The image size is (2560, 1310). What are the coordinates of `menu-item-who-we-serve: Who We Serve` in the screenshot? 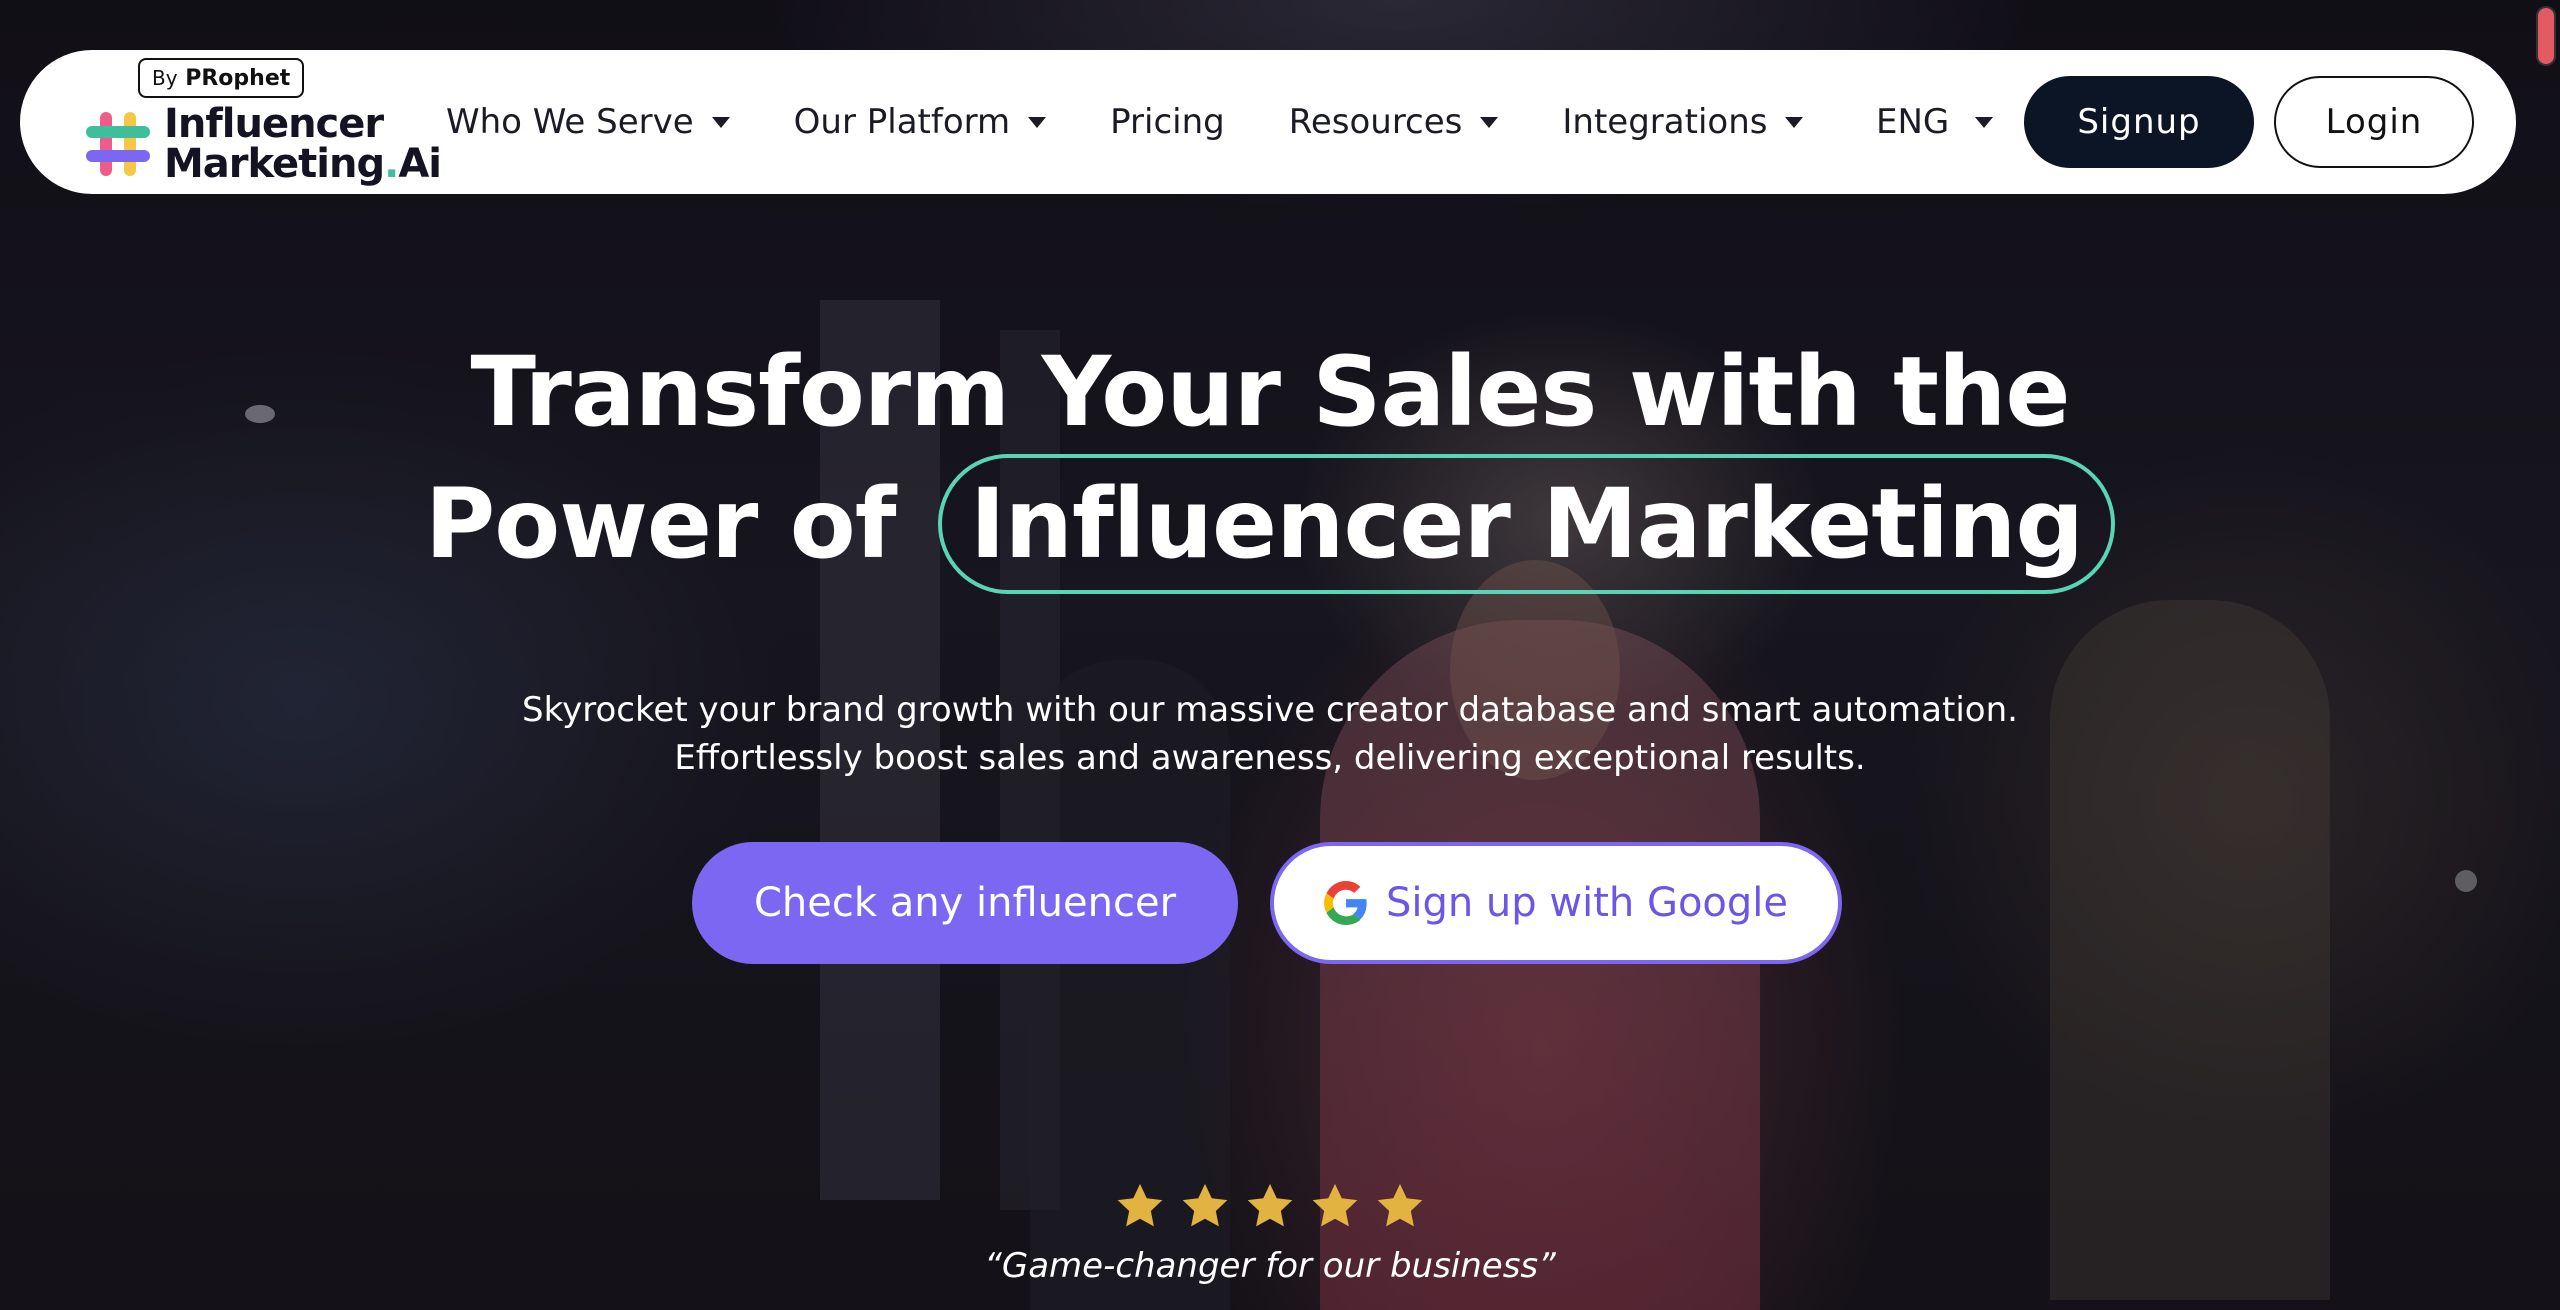 It's located at (588, 122).